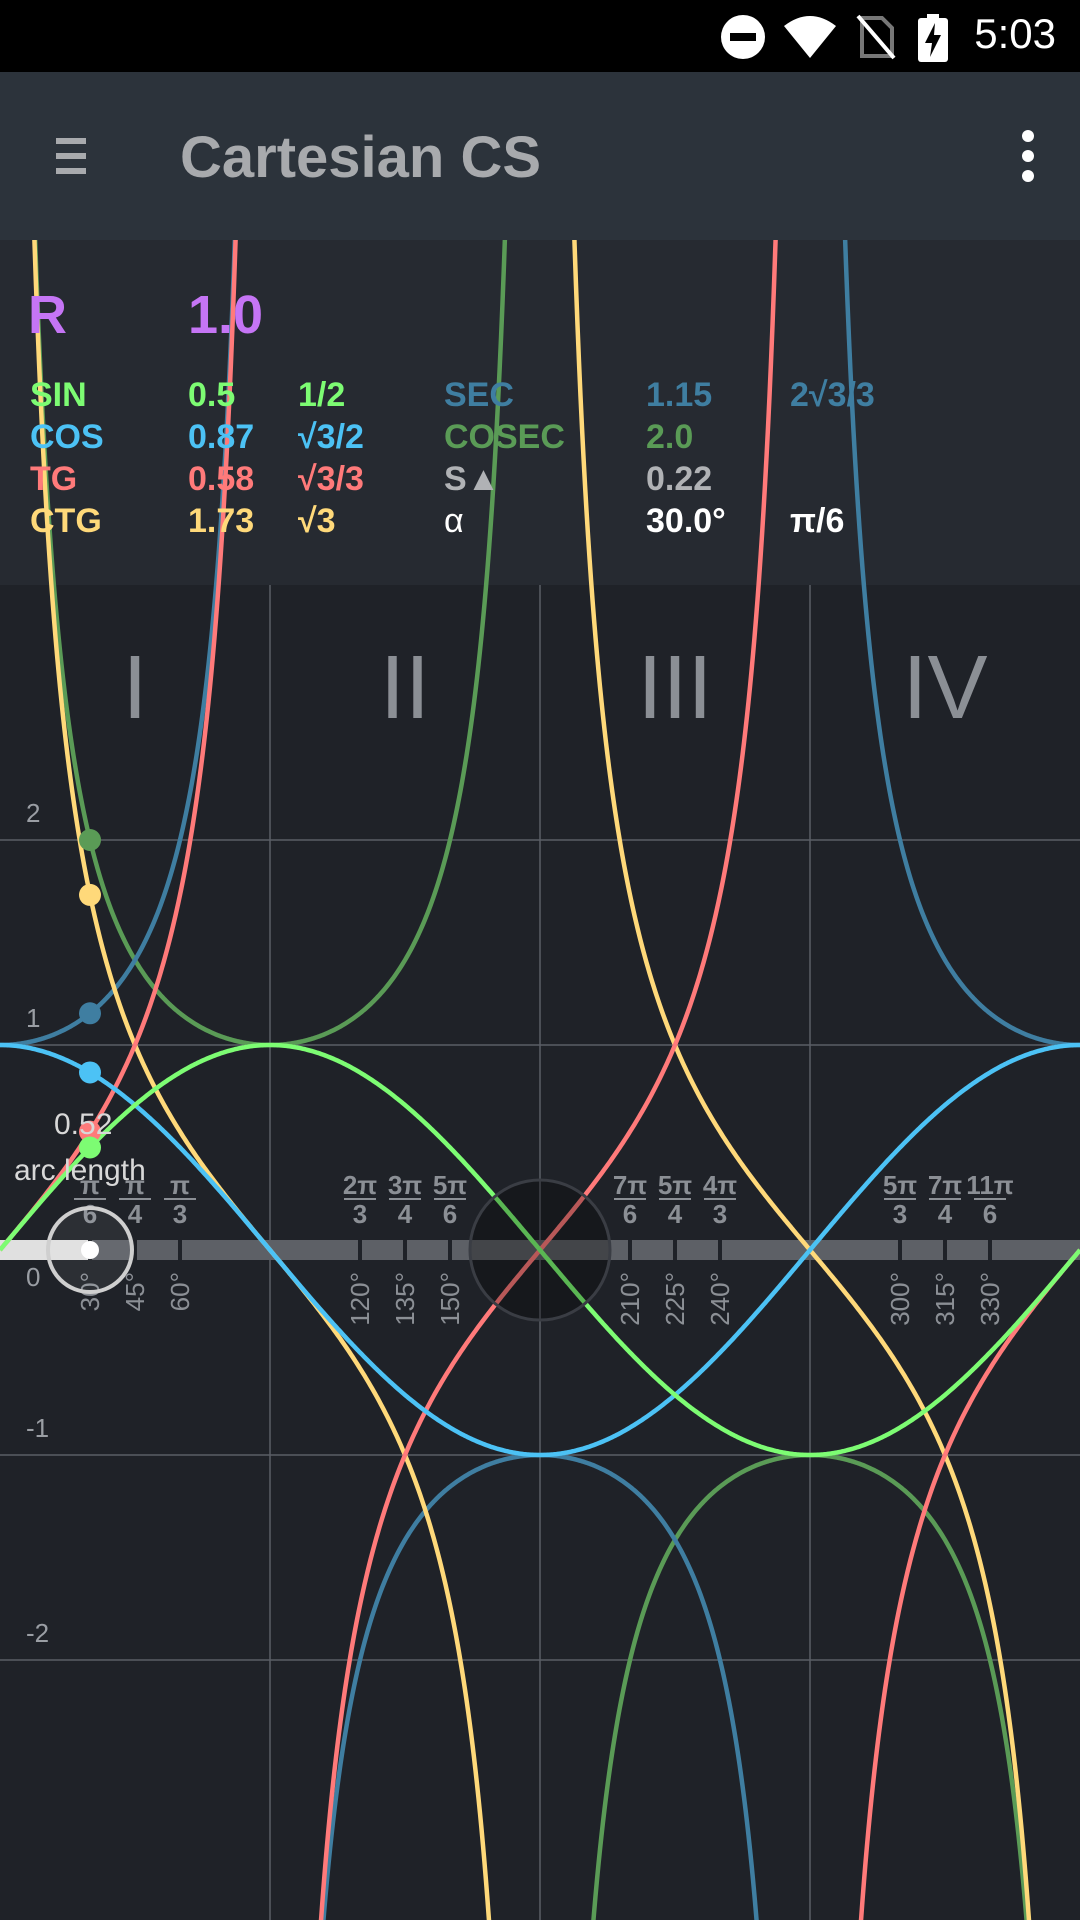  What do you see at coordinates (74, 156) in the screenshot?
I see `hamburger-menu-icon` at bounding box center [74, 156].